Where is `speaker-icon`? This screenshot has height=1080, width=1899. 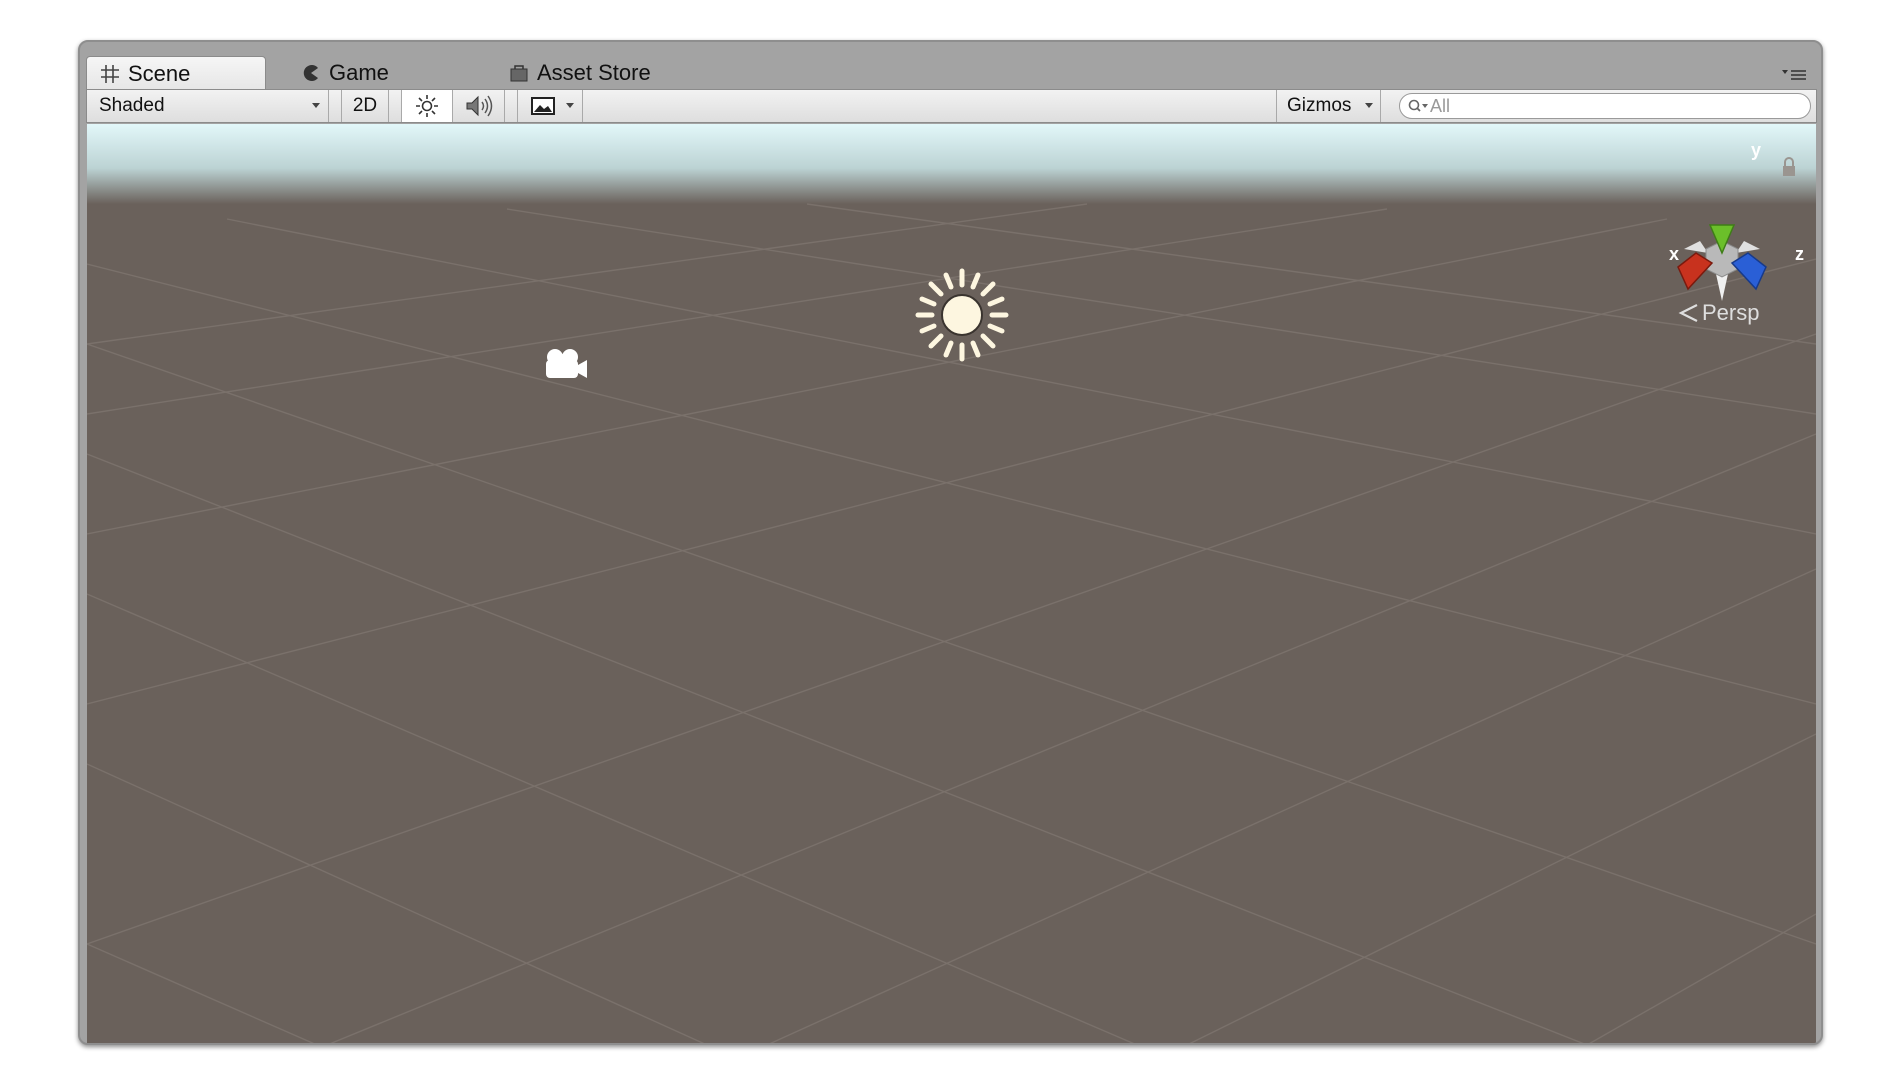
speaker-icon is located at coordinates (479, 106).